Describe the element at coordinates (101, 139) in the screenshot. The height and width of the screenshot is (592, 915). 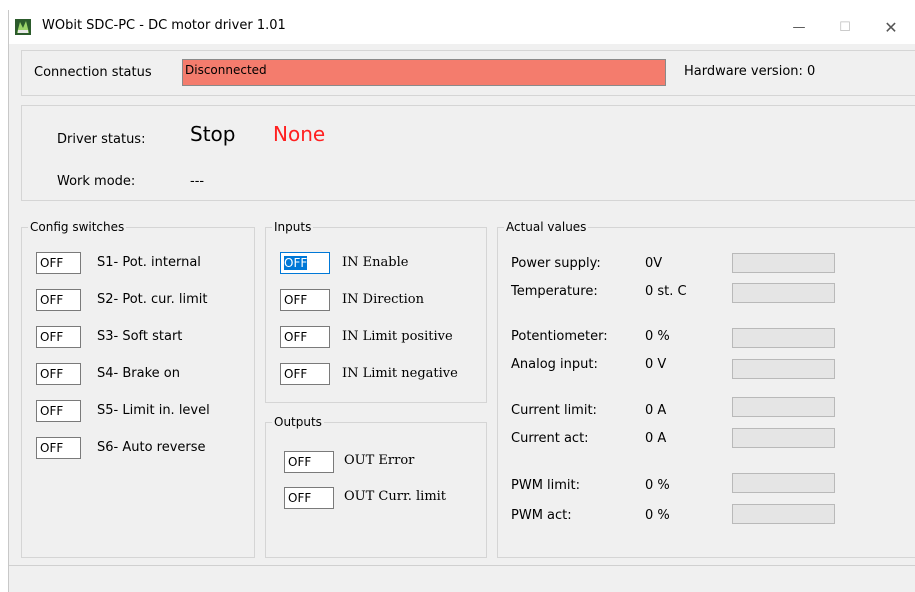
I see `driver-status-label: Driver status:` at that location.